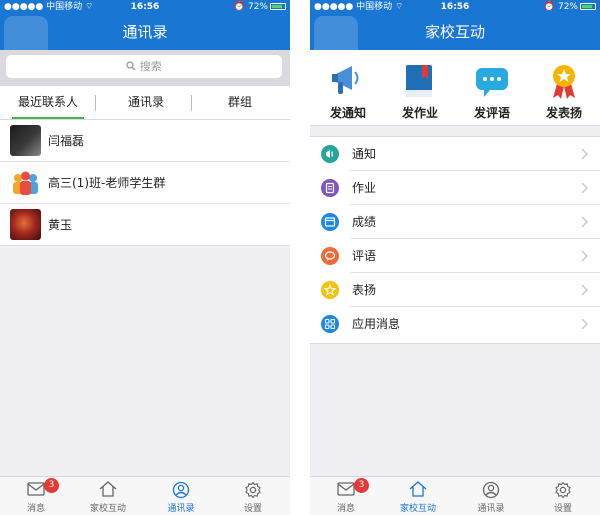 This screenshot has height=515, width=600. I want to click on grades-icon, so click(330, 222).